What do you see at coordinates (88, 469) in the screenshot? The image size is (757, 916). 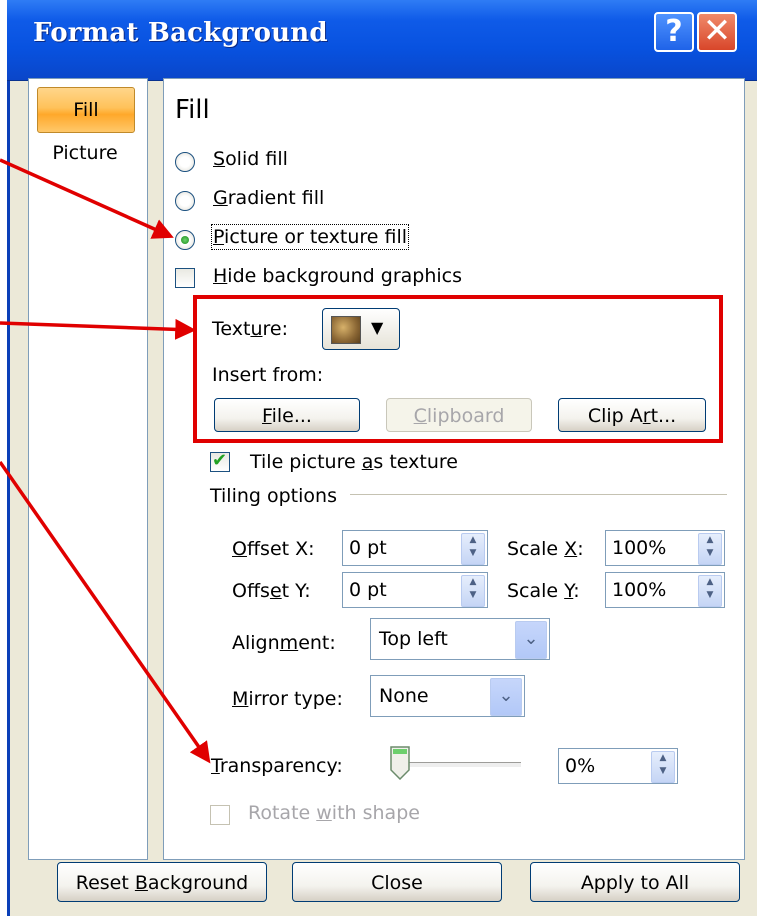 I see `category-nav: Fill Picture` at bounding box center [88, 469].